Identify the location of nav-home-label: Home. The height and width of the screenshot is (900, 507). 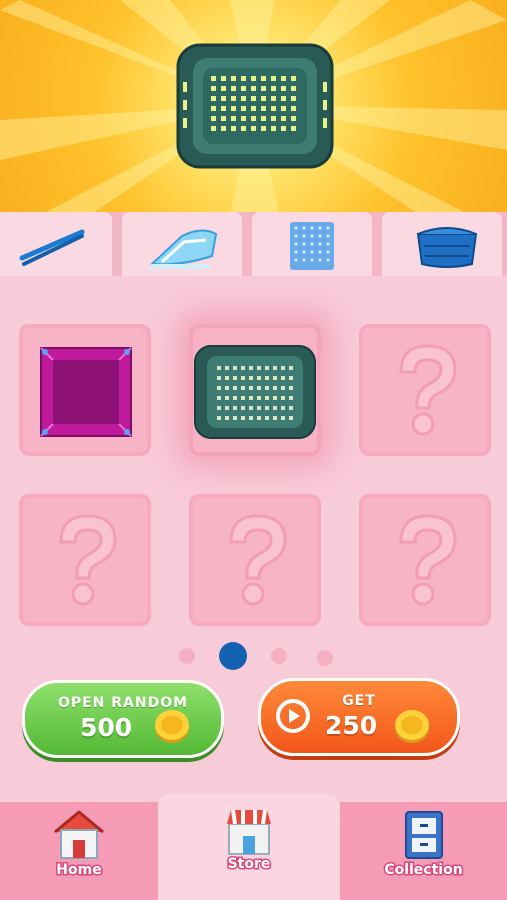
(79, 870).